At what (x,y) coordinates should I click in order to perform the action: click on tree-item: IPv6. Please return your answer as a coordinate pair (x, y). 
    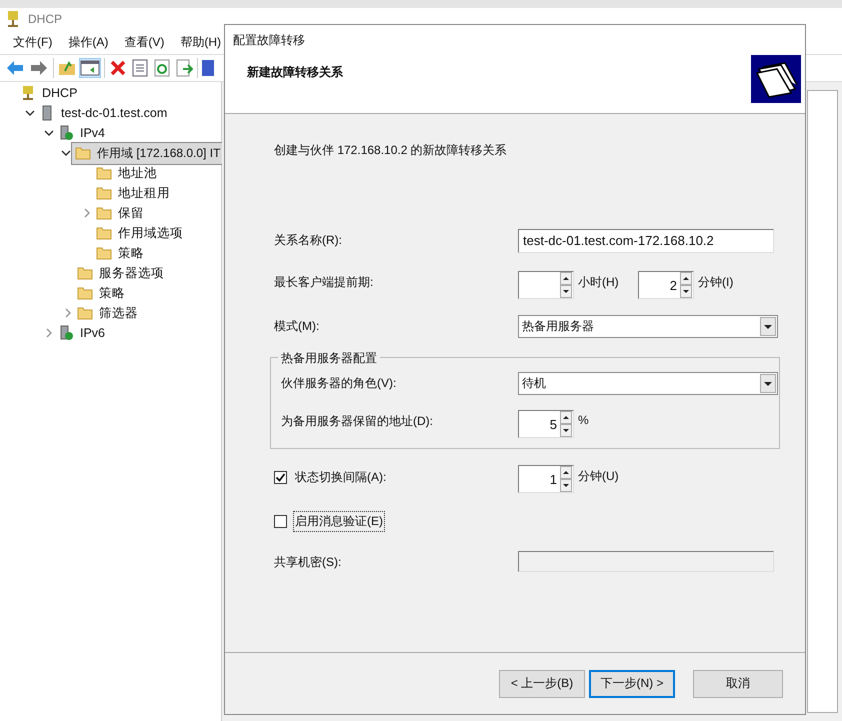
    Looking at the image, I should click on (82, 333).